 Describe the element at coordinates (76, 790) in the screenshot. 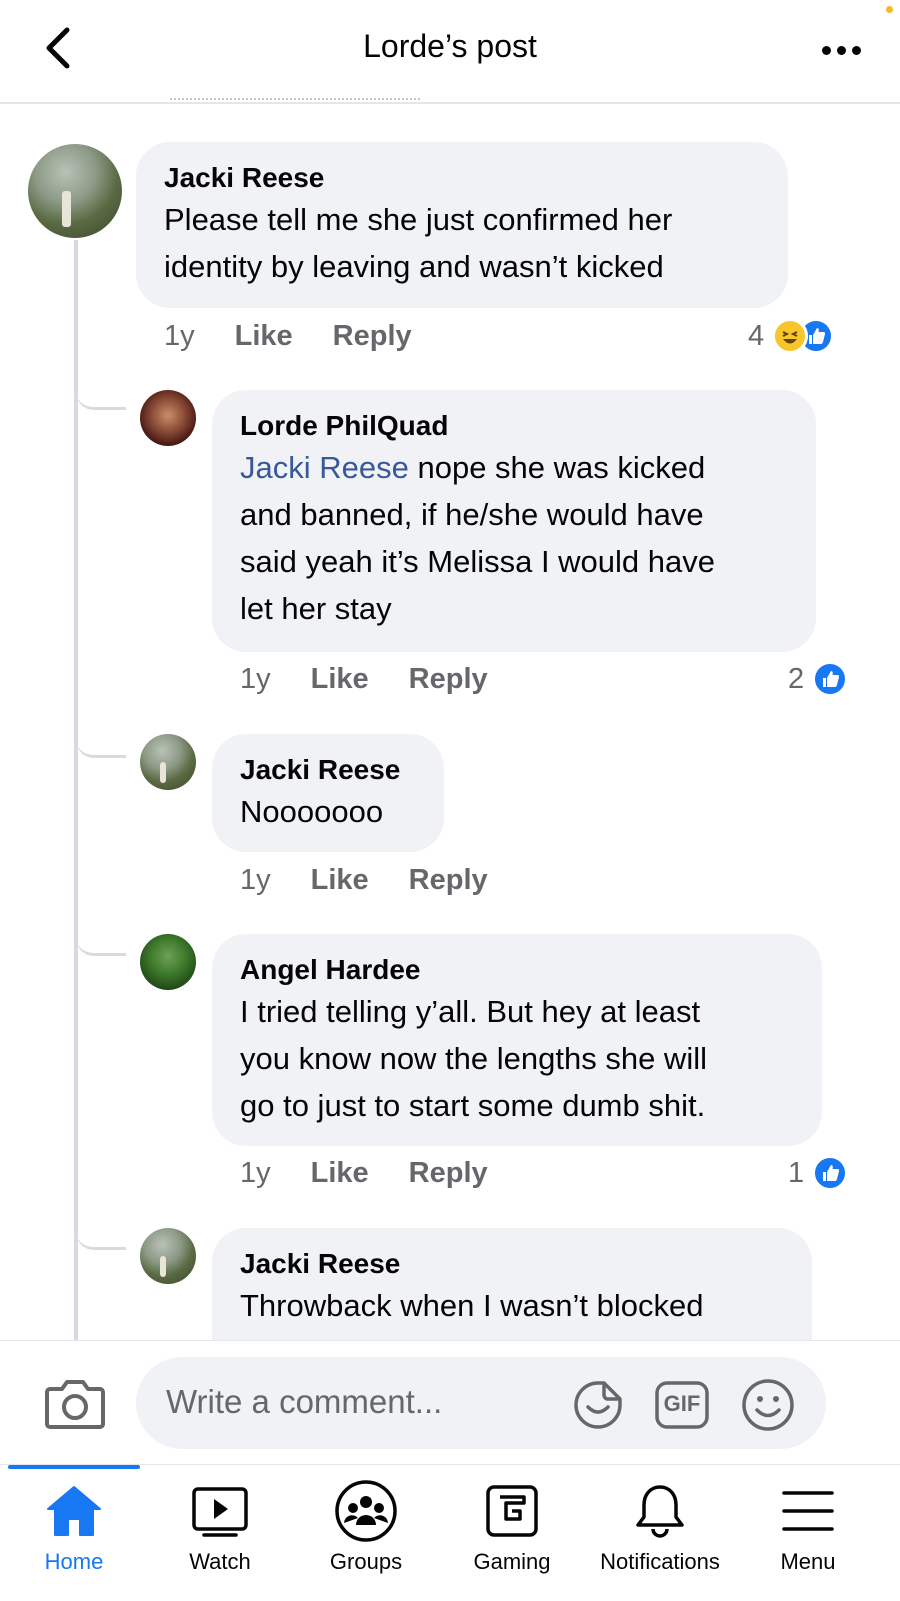

I see `thread-connector-line` at that location.